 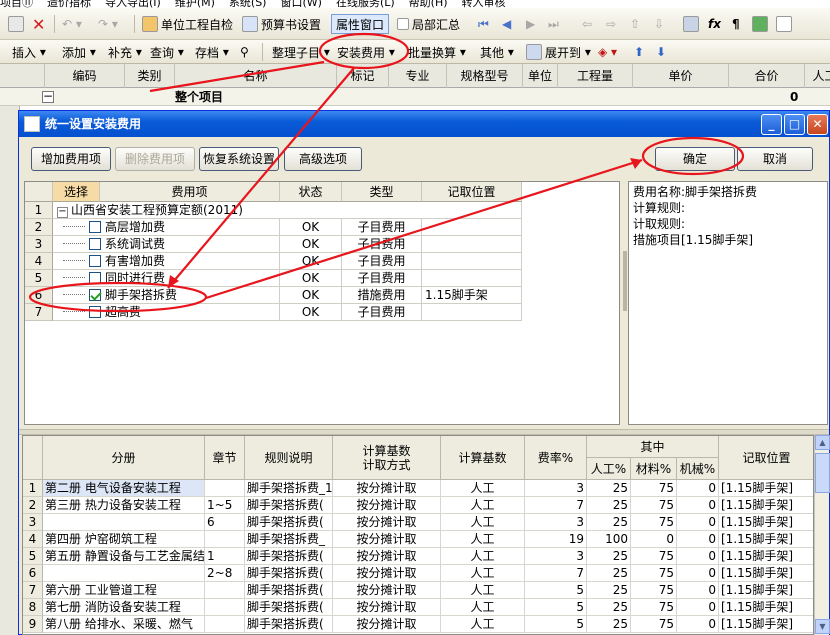 What do you see at coordinates (695, 159) in the screenshot?
I see `ok-button: 确定` at bounding box center [695, 159].